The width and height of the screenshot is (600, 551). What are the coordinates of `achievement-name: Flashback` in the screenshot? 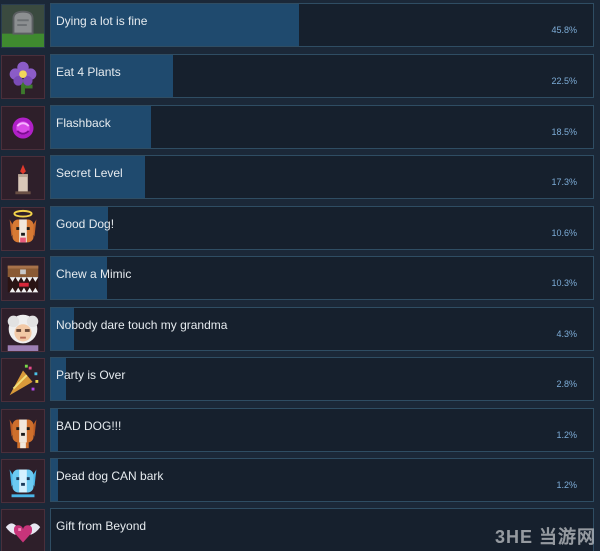 It's located at (83, 123).